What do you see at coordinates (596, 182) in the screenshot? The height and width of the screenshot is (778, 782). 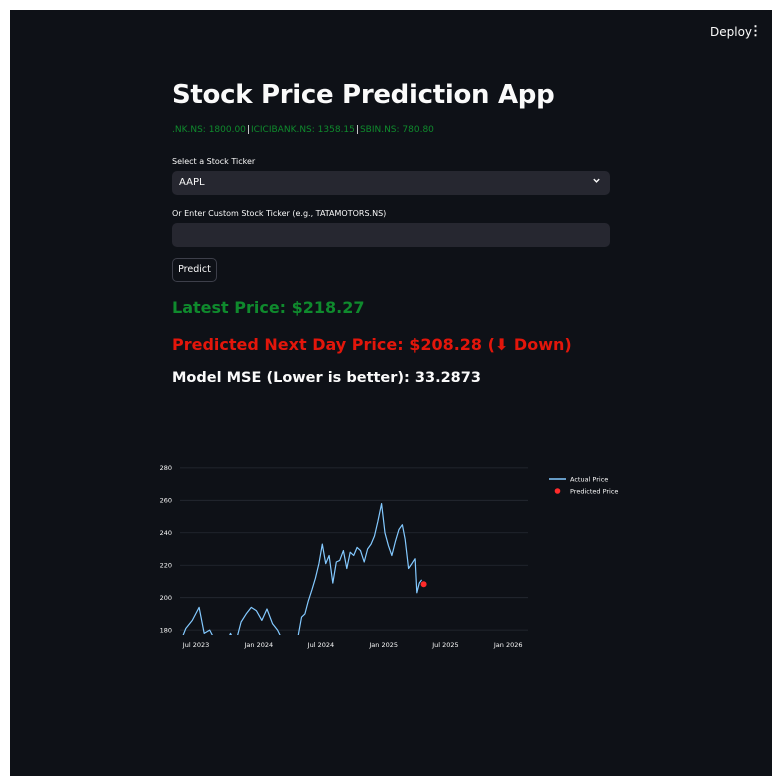 I see `chevron-down-icon` at bounding box center [596, 182].